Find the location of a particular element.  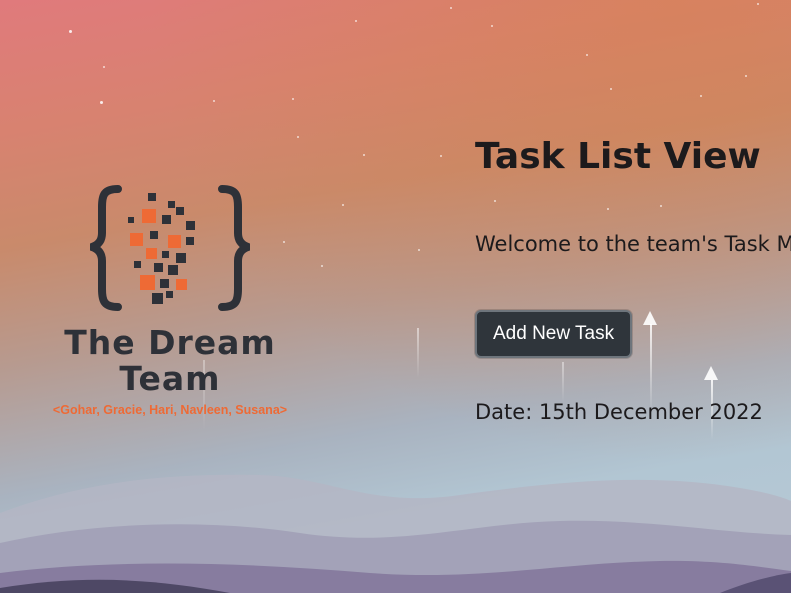

code-braces-logo-icon is located at coordinates (170, 248).